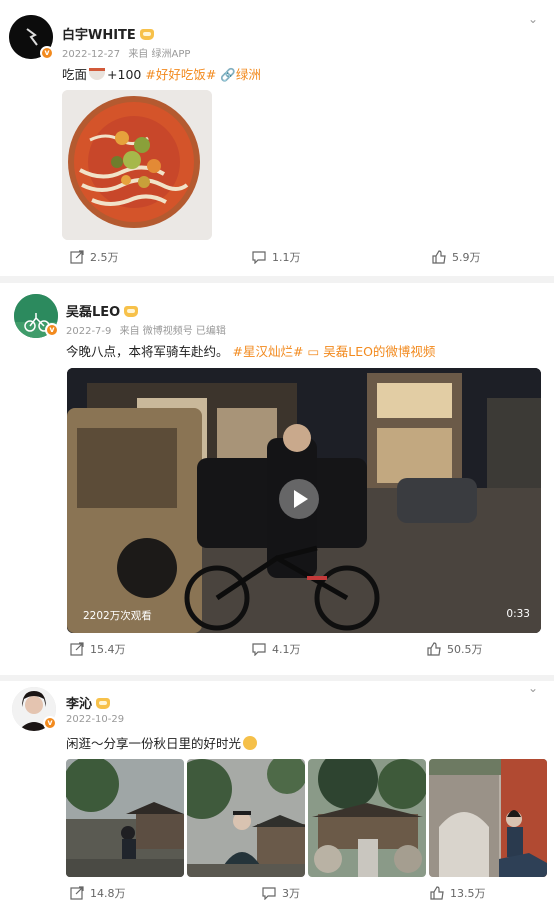  What do you see at coordinates (162, 742) in the screenshot?
I see `post-text: 闲逛～分享一份秋日里的好时光` at bounding box center [162, 742].